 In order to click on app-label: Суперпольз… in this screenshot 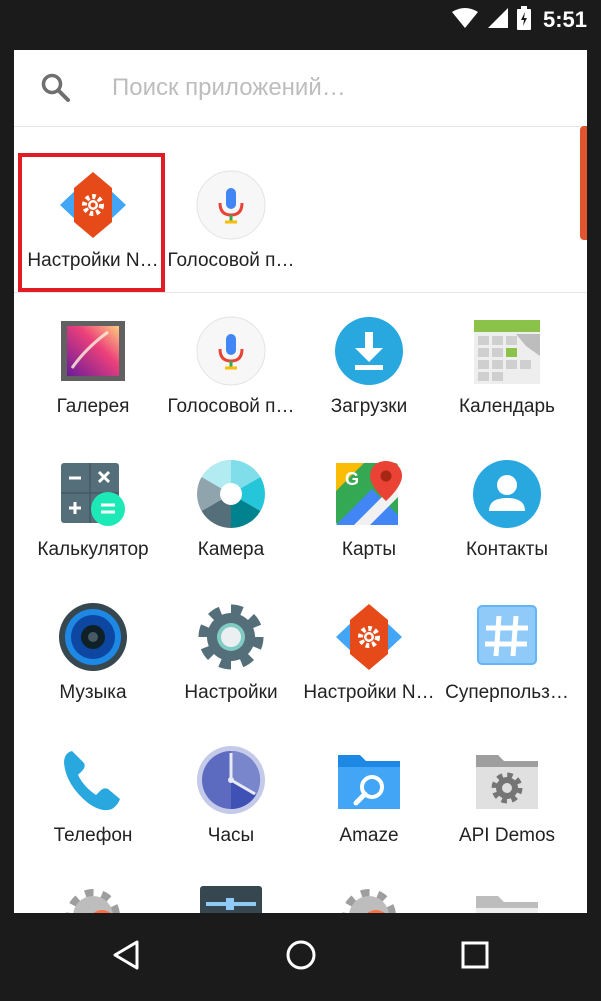, I will do `click(507, 692)`.